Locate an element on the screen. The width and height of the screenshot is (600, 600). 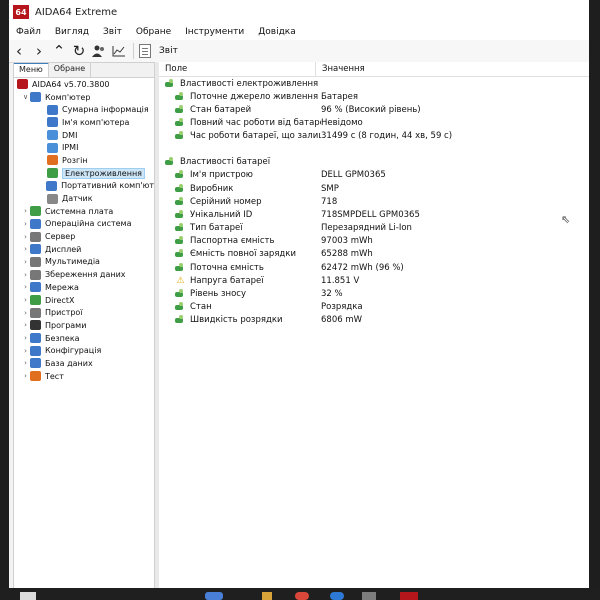
field-name: Повний час роботи від батареї is located at coordinates (255, 122).